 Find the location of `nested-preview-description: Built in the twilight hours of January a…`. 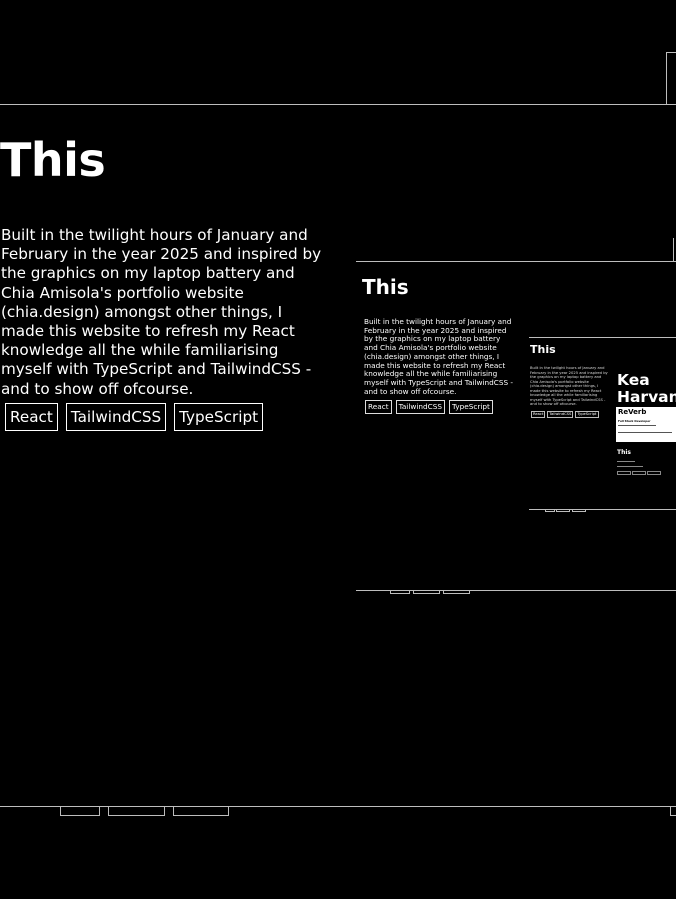

nested-preview-description: Built in the twilight hours of January a… is located at coordinates (569, 386).